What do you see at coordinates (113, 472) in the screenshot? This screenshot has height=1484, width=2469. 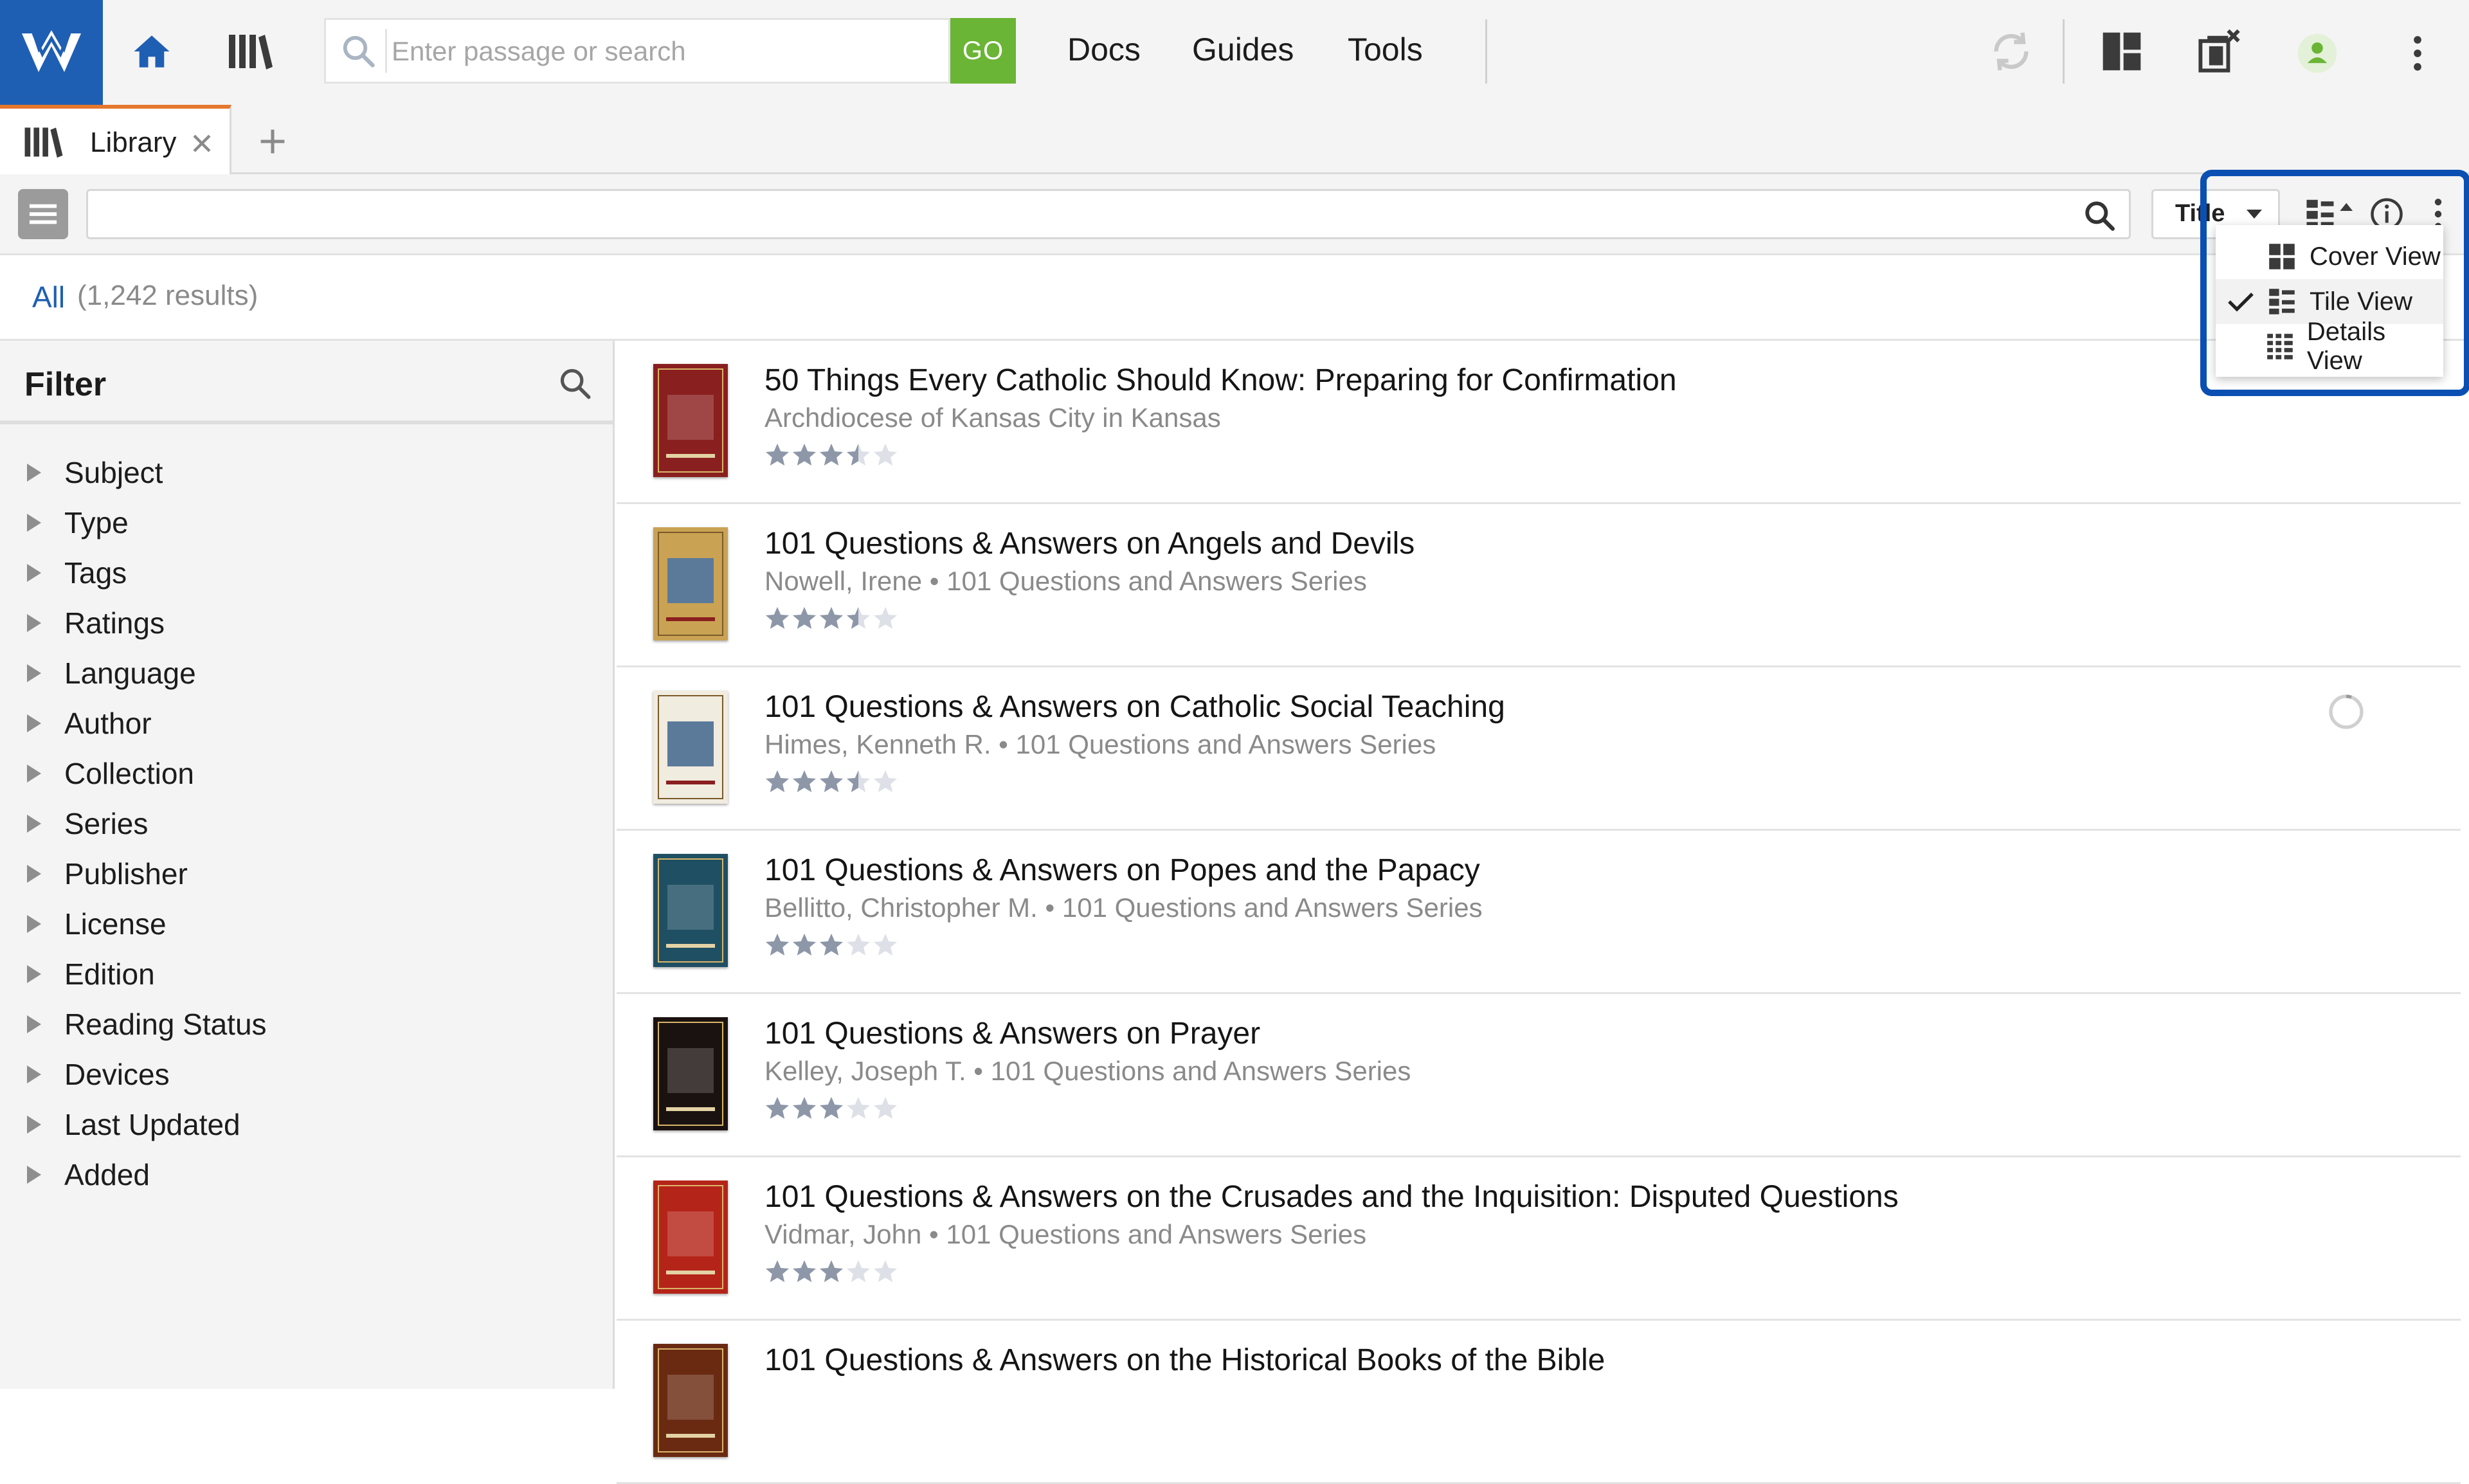 I see `facet-label: Subject` at bounding box center [113, 472].